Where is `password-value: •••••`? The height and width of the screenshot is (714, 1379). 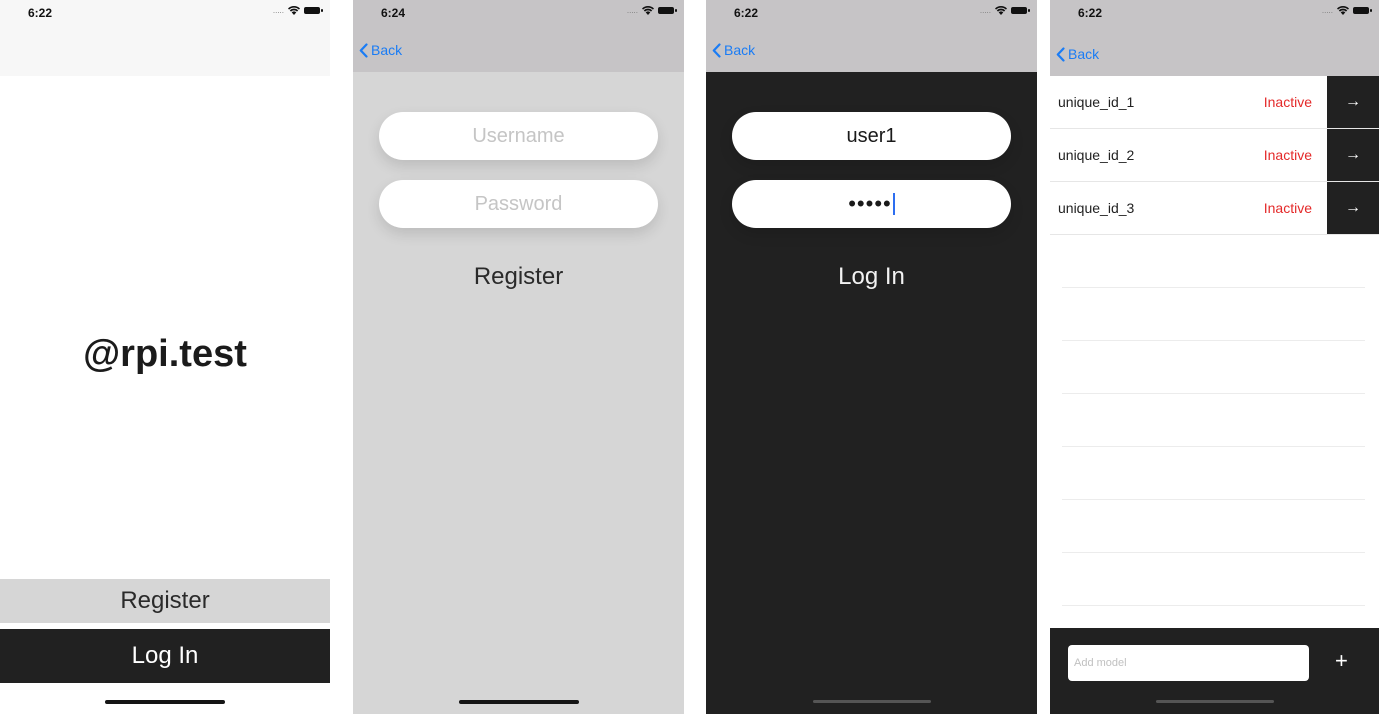
password-value: ••••• is located at coordinates (870, 203).